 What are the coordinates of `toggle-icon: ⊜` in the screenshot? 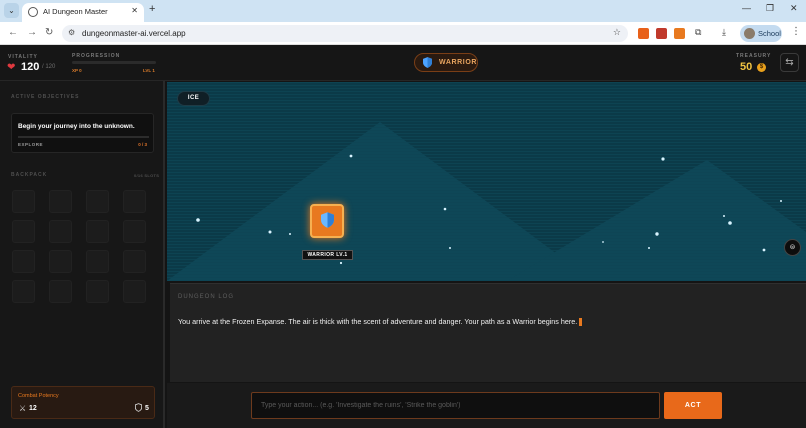 It's located at (792, 247).